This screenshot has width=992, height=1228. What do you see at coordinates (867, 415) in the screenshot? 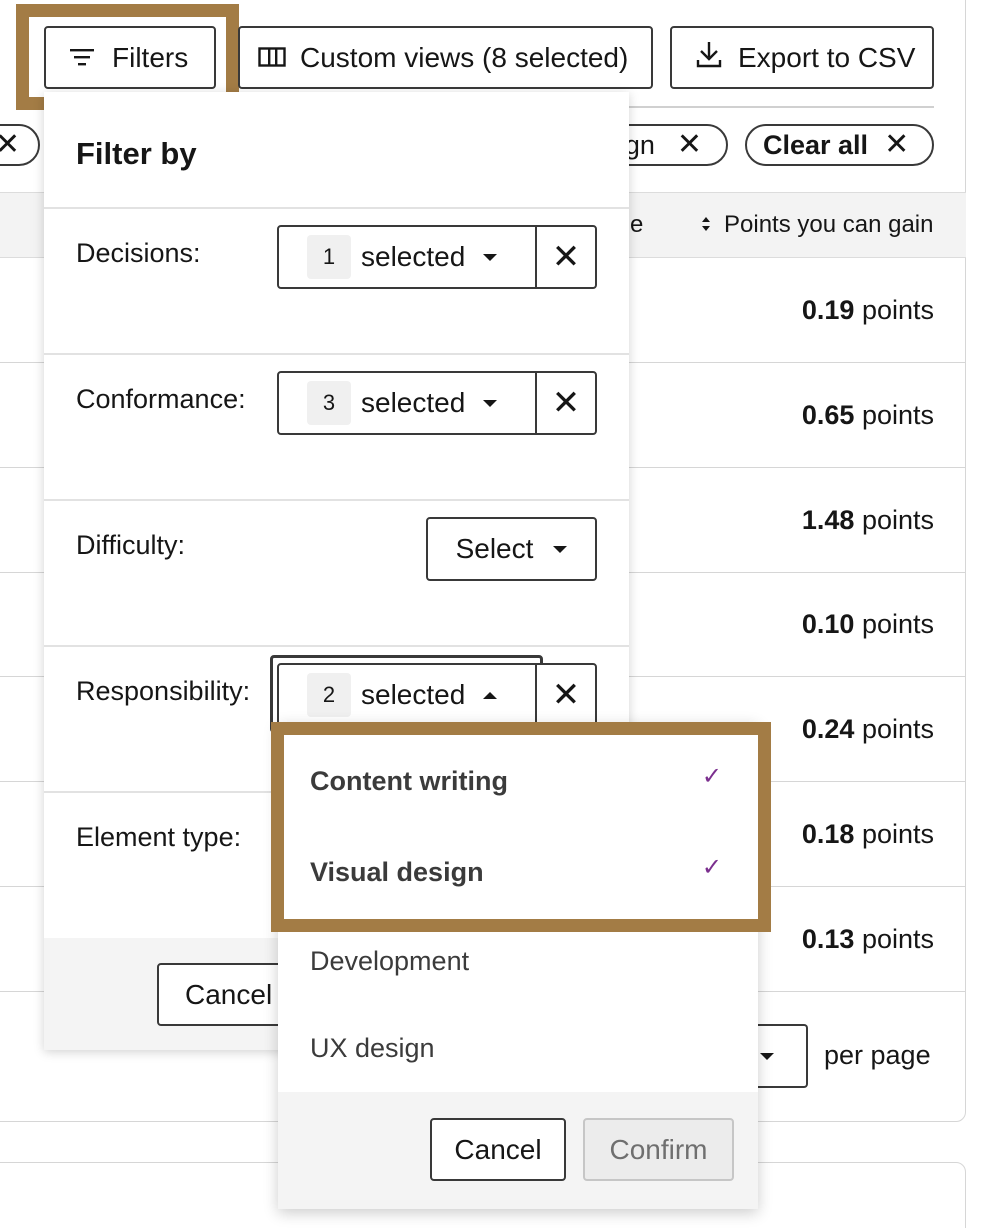
I see `table-row-points: 0.65 points` at bounding box center [867, 415].